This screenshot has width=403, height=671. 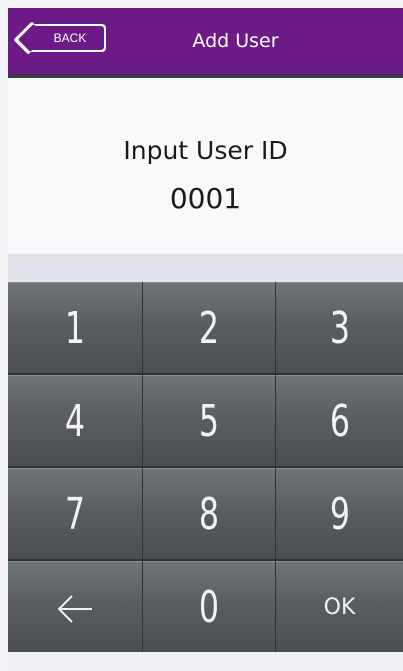 I want to click on backspace-key, so click(x=75, y=606).